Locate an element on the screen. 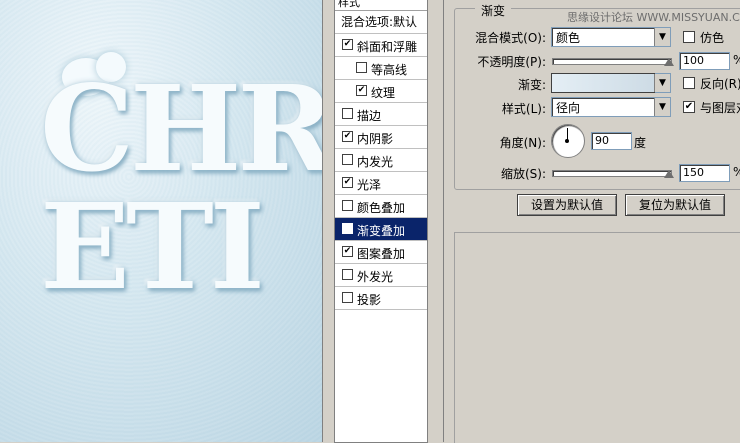  style-item: ✔ 内阴影 is located at coordinates (381, 137).